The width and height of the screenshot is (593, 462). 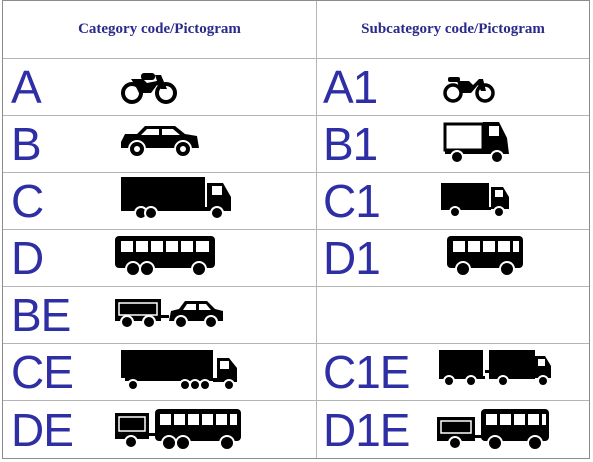 I want to click on category-code: D, so click(x=27, y=258).